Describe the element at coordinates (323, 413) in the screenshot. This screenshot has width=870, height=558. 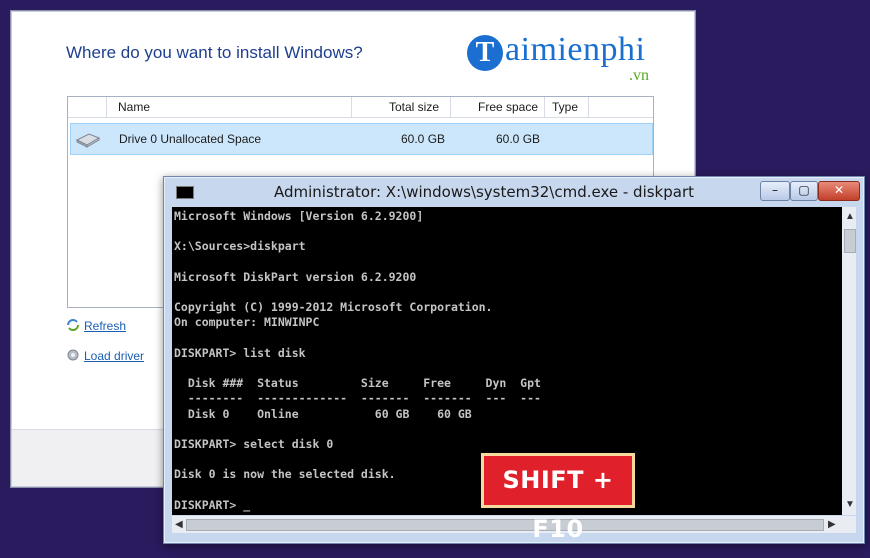
I see `console-line: Disk 0 Online 60 GB 60 GB` at that location.